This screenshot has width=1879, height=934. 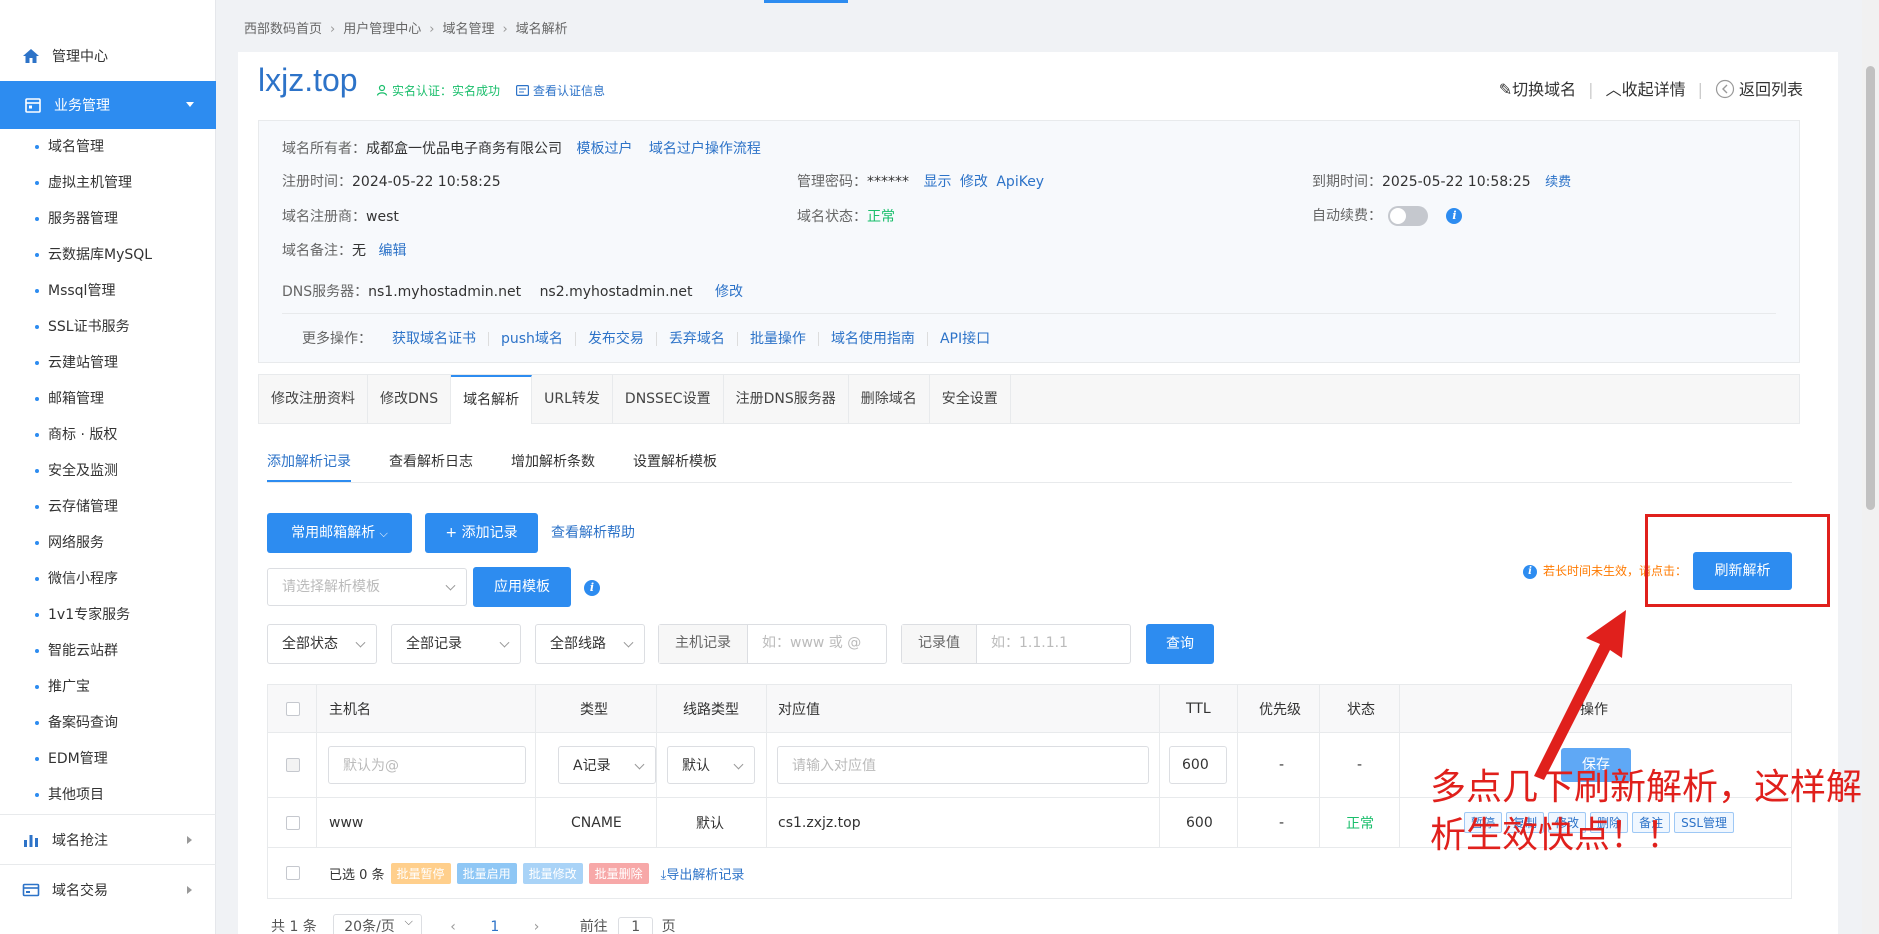 I want to click on host-record-input: 如：www 或 @, so click(x=811, y=644).